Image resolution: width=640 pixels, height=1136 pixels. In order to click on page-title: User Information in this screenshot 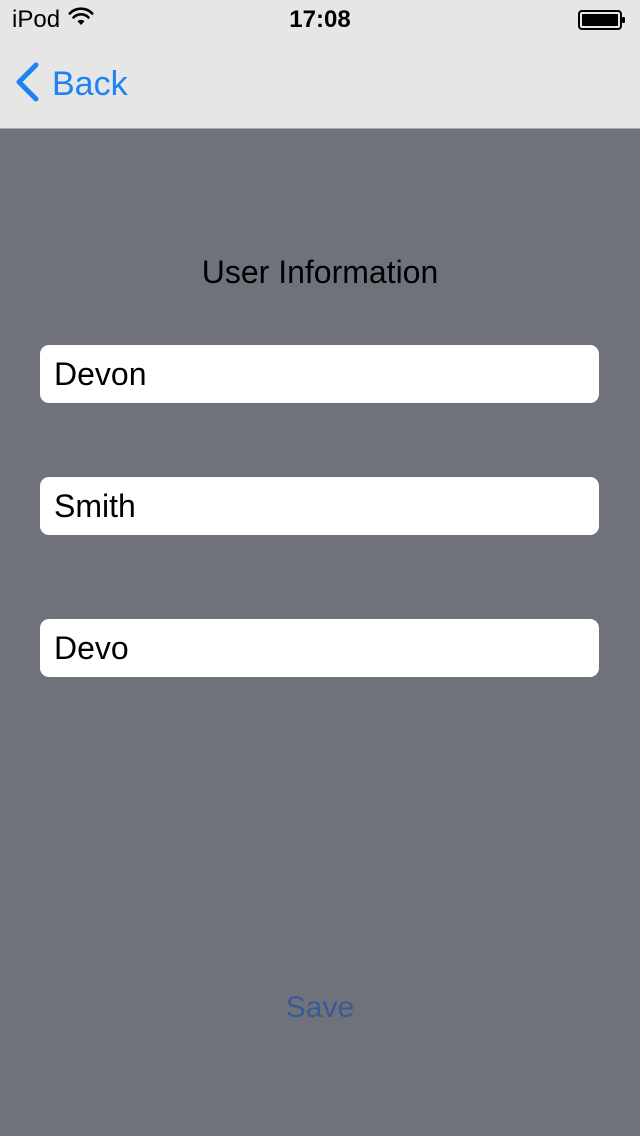, I will do `click(320, 272)`.